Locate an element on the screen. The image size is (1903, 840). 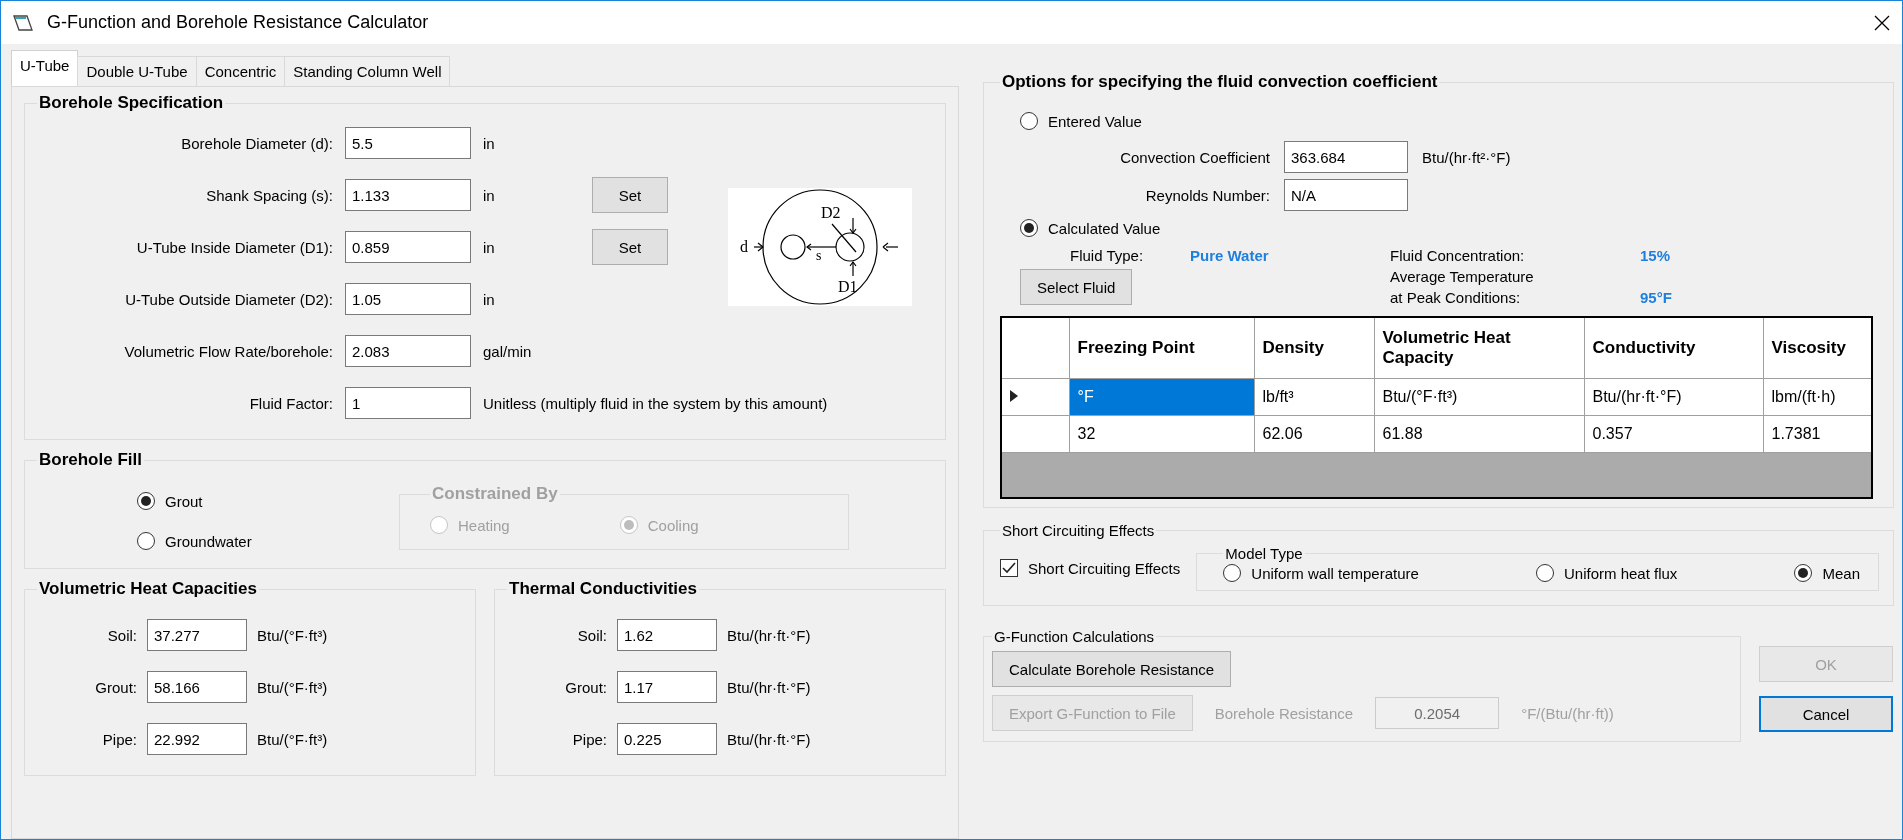
field-label: Borehole Resistance is located at coordinates (1284, 713).